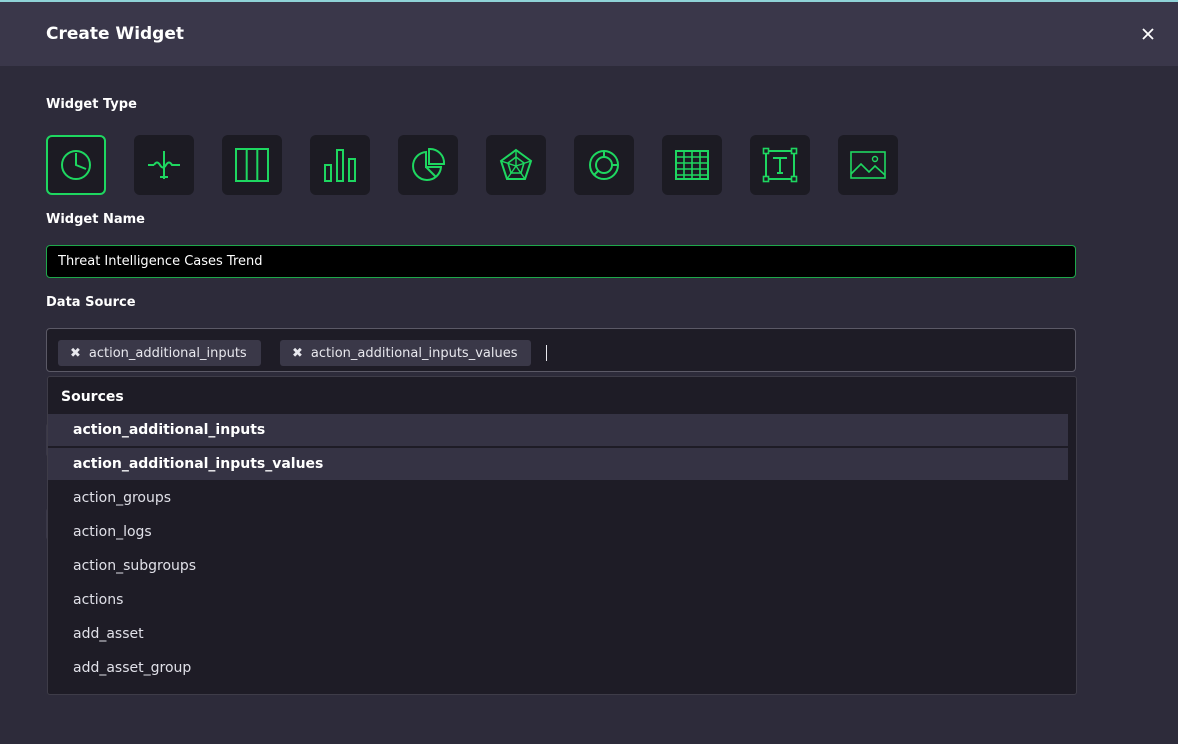 The image size is (1178, 744). I want to click on chip-label: action_additional_inputs_values, so click(414, 353).